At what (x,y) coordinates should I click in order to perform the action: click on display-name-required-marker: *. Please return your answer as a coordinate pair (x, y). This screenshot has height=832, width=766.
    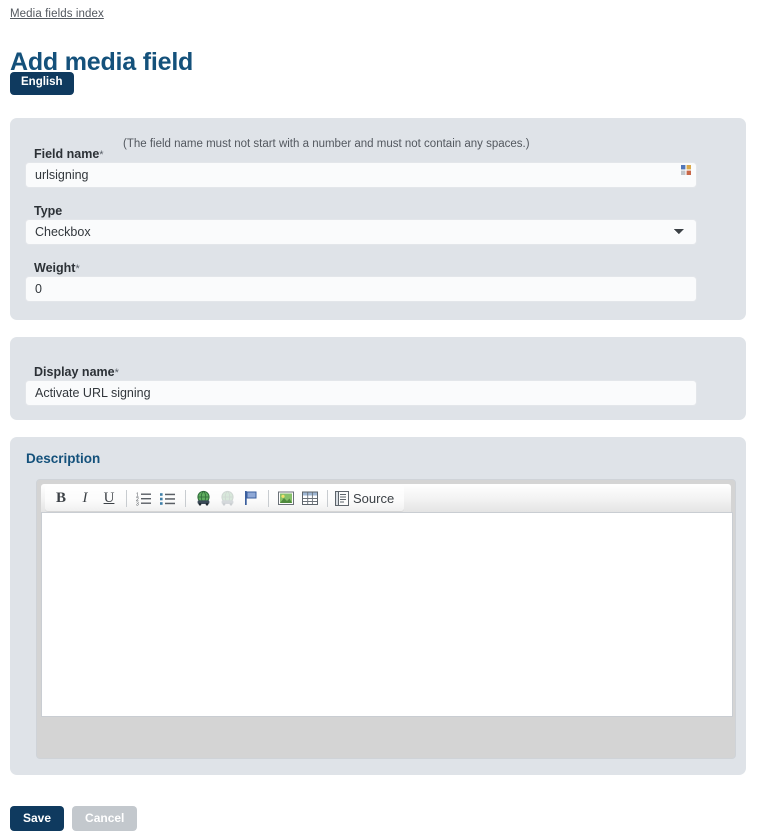
    Looking at the image, I should click on (116, 373).